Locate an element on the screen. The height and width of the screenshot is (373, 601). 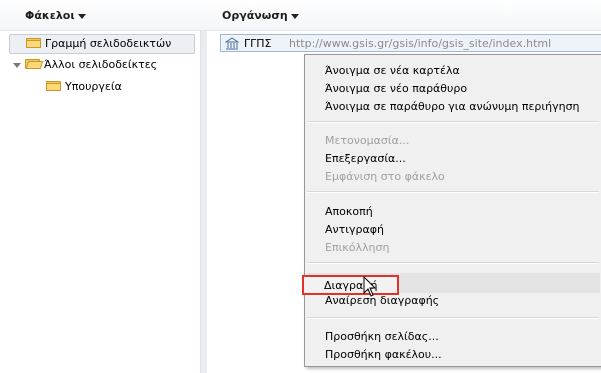
folders-menu-label: Φάκελοι is located at coordinates (50, 15).